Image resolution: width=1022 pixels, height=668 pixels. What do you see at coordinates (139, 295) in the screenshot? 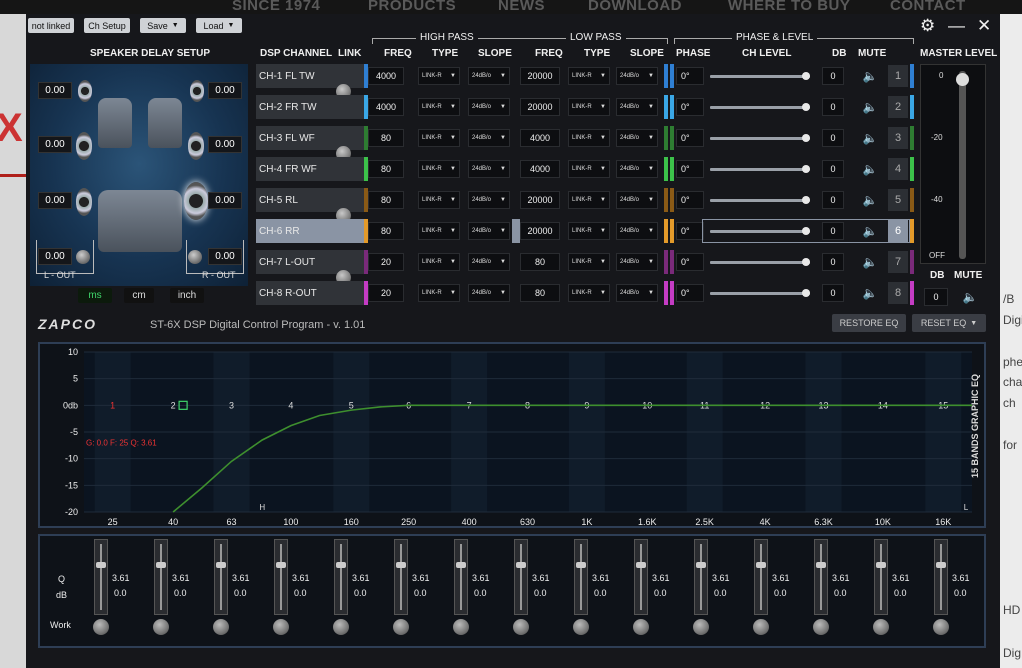
I see `unit-cm-button: cm` at bounding box center [139, 295].